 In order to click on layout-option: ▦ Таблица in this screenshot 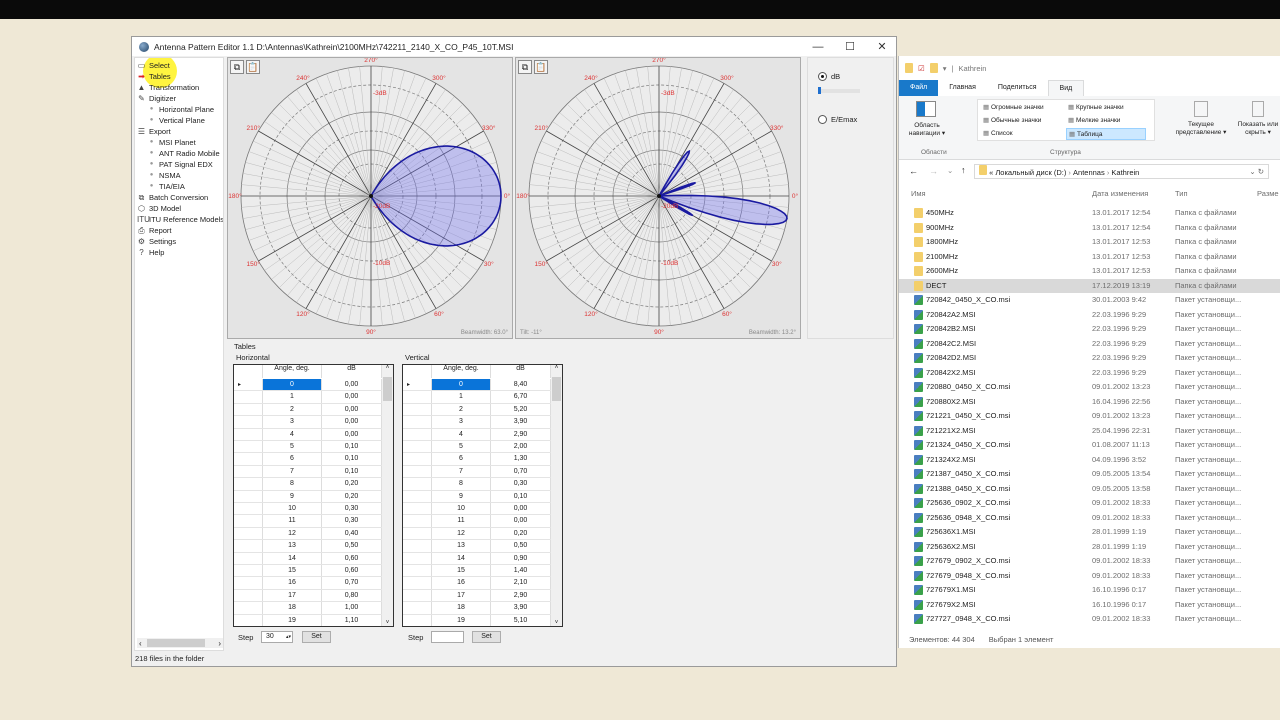, I will do `click(1106, 134)`.